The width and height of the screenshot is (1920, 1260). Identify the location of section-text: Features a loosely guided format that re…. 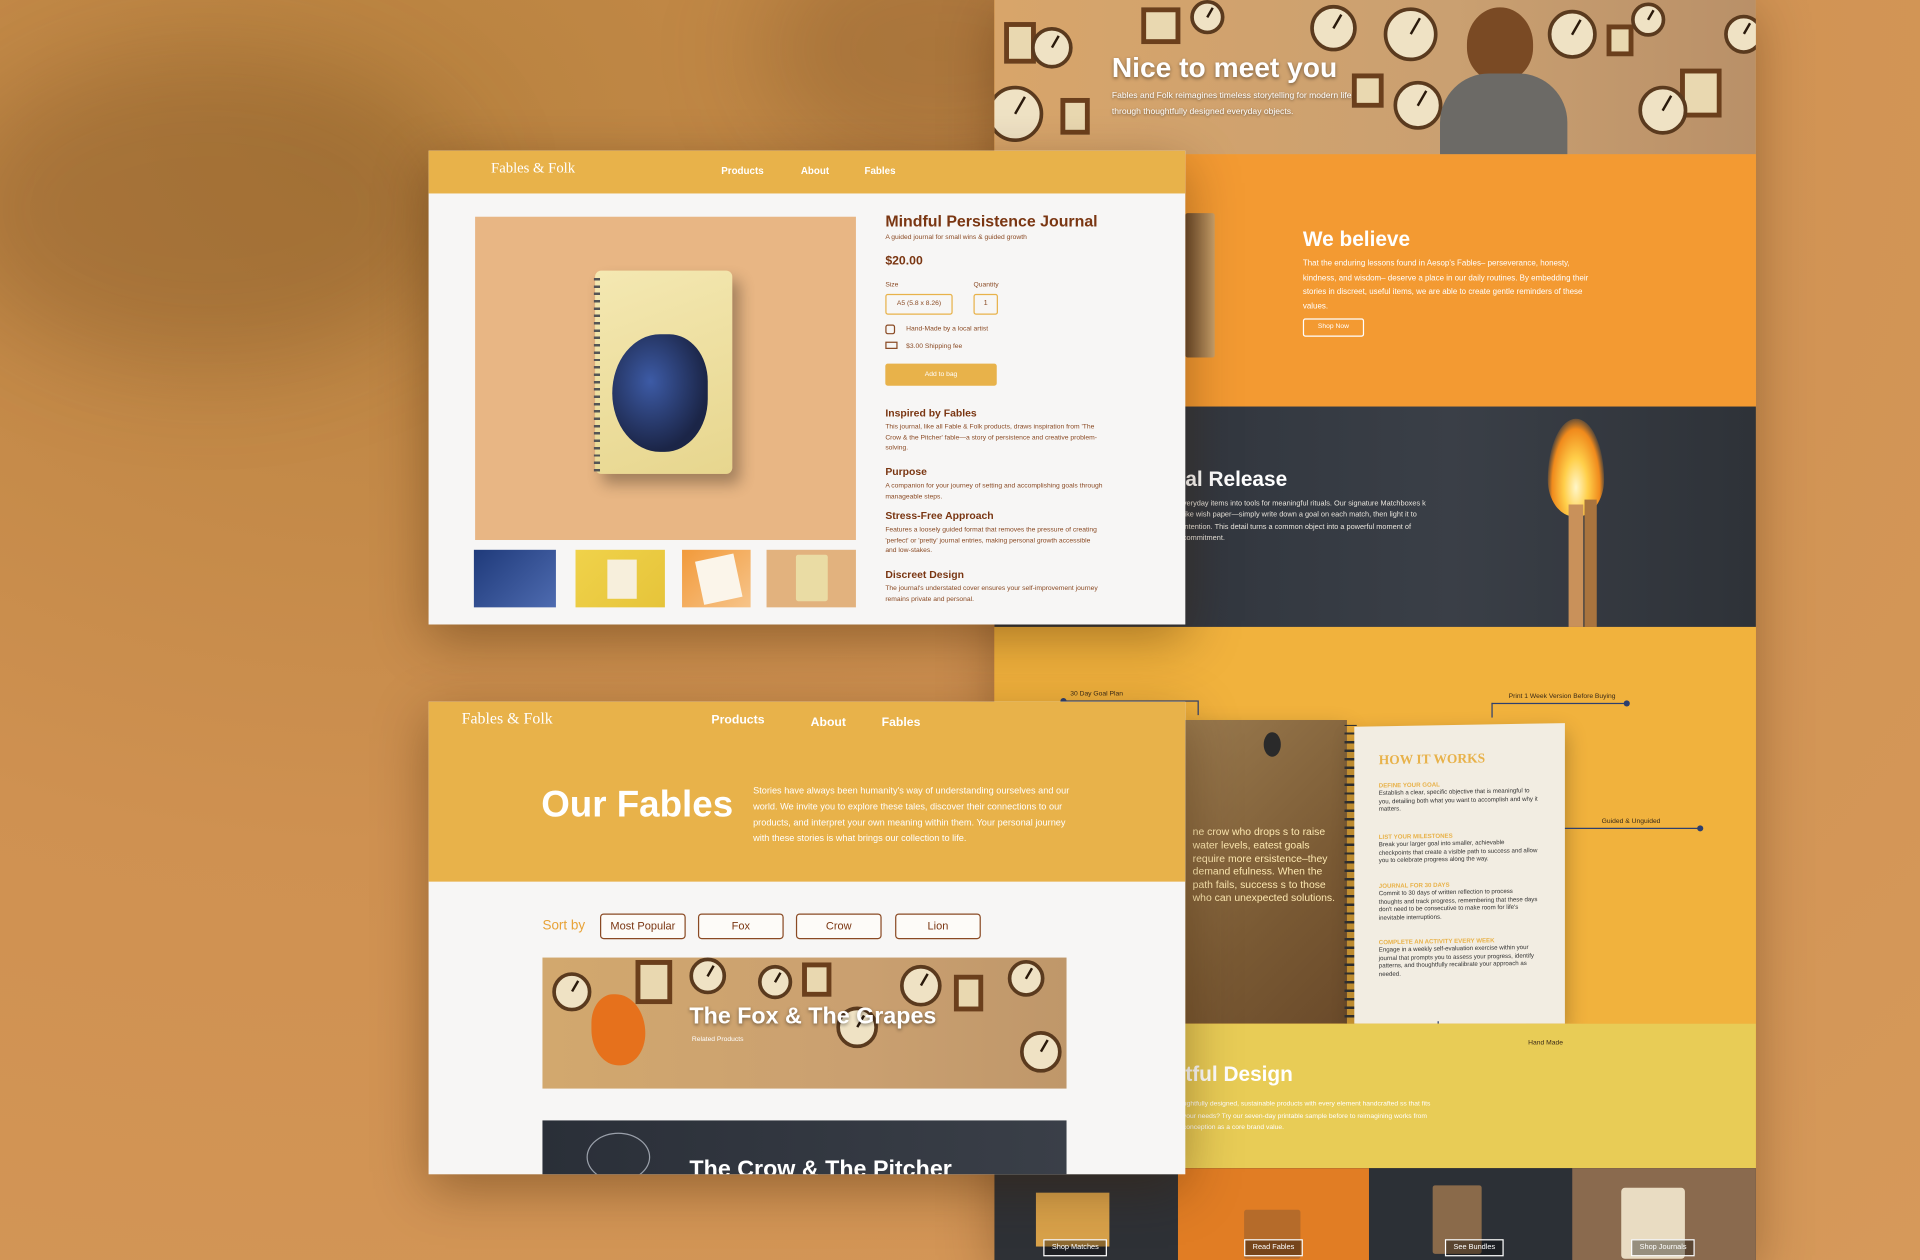
(991, 540).